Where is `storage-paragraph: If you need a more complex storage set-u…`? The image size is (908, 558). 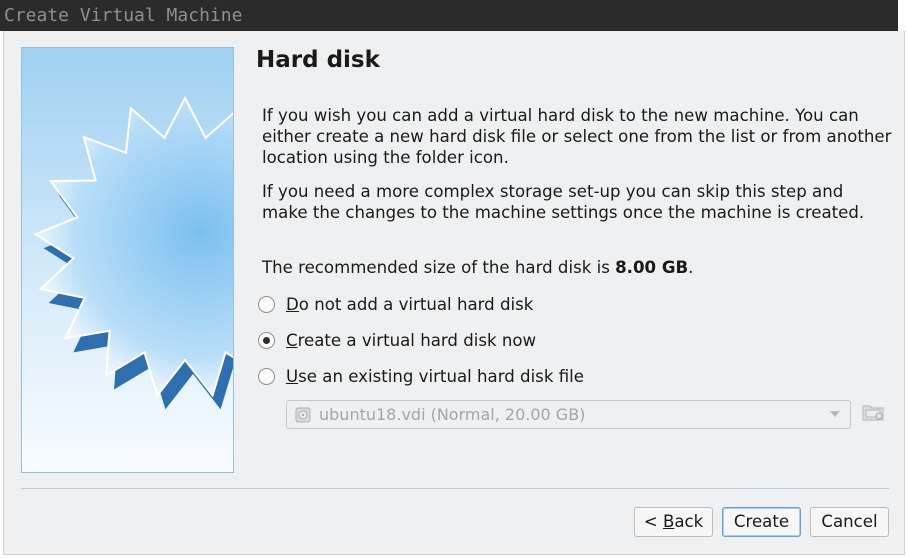 storage-paragraph: If you need a more complex storage set-u… is located at coordinates (563, 202).